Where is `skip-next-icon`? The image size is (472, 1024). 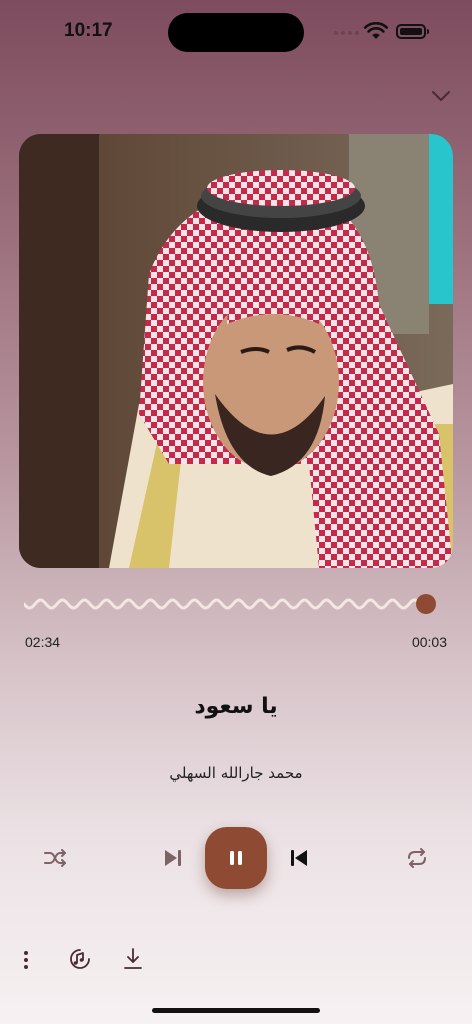
skip-next-icon is located at coordinates (173, 858).